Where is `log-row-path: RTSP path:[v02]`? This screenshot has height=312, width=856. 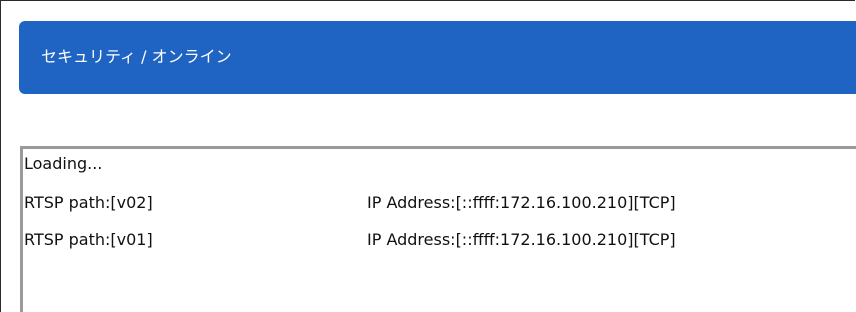
log-row-path: RTSP path:[v02] is located at coordinates (88, 202).